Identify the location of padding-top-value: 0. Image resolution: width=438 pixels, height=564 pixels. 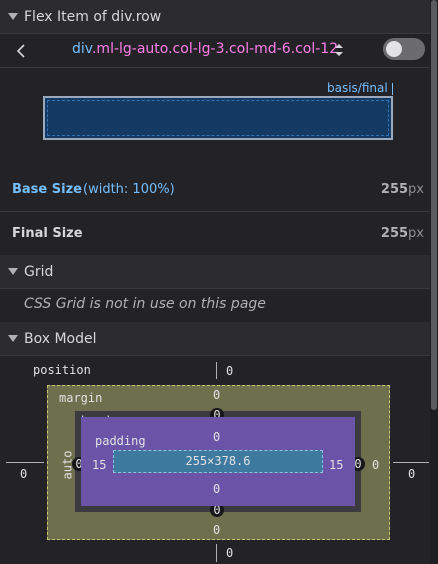
(216, 437).